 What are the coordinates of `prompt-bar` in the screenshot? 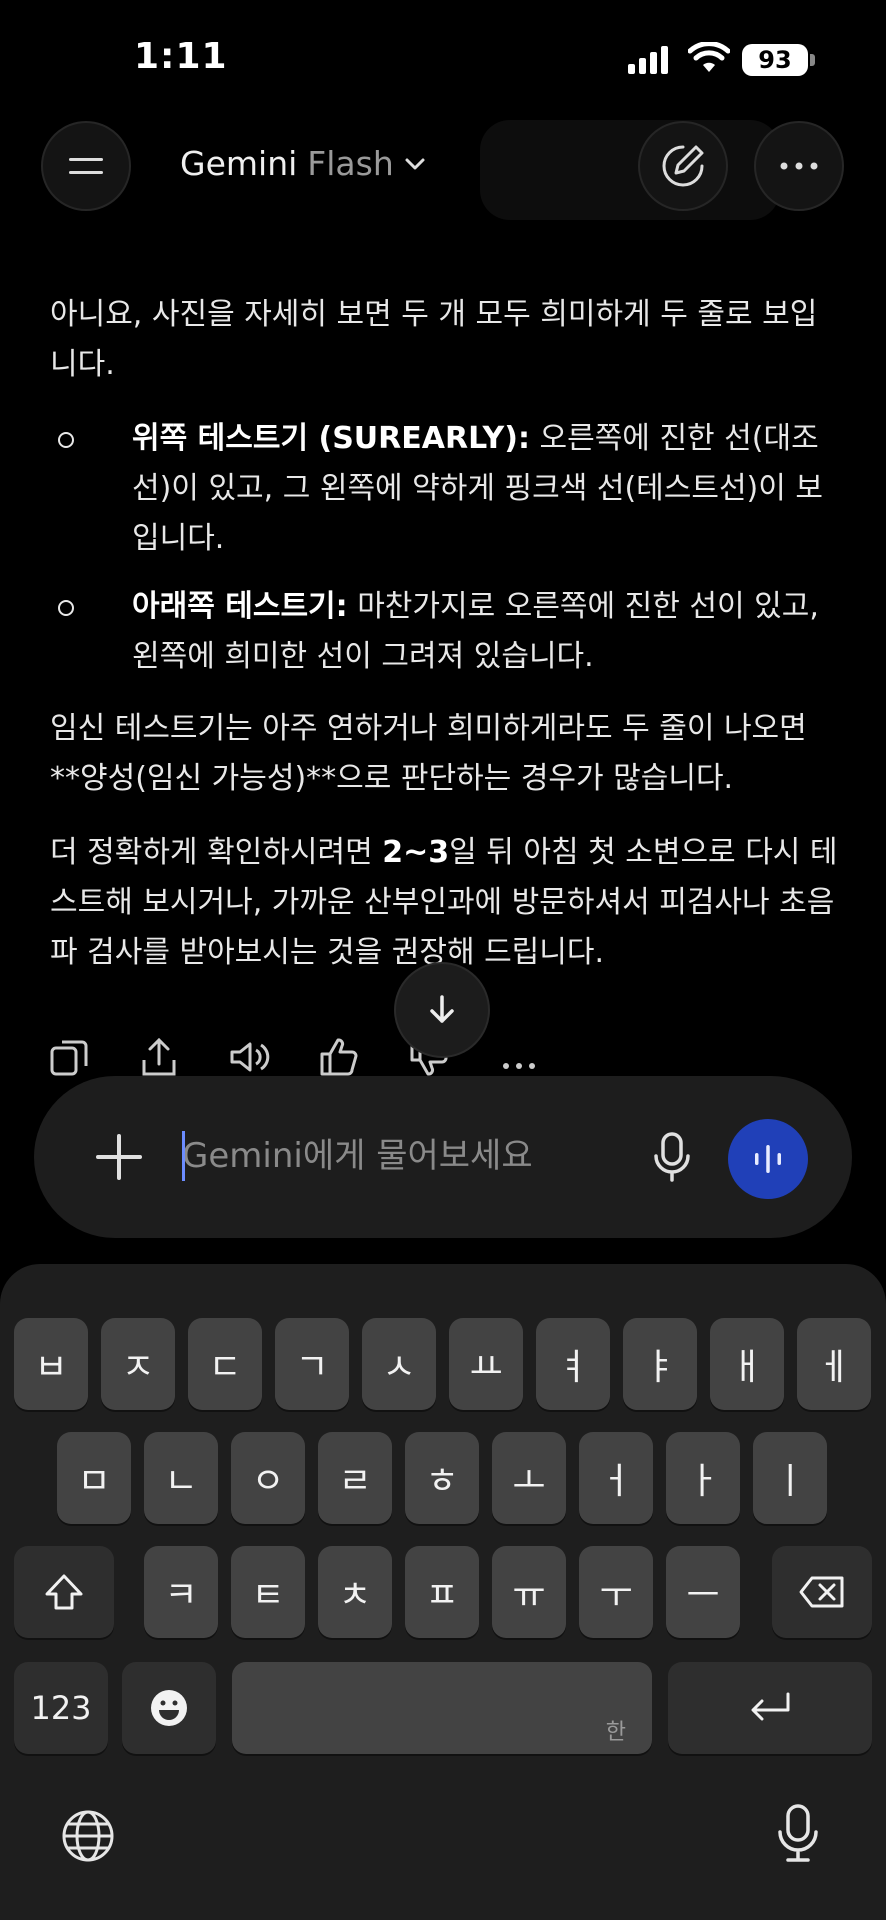 It's located at (443, 1157).